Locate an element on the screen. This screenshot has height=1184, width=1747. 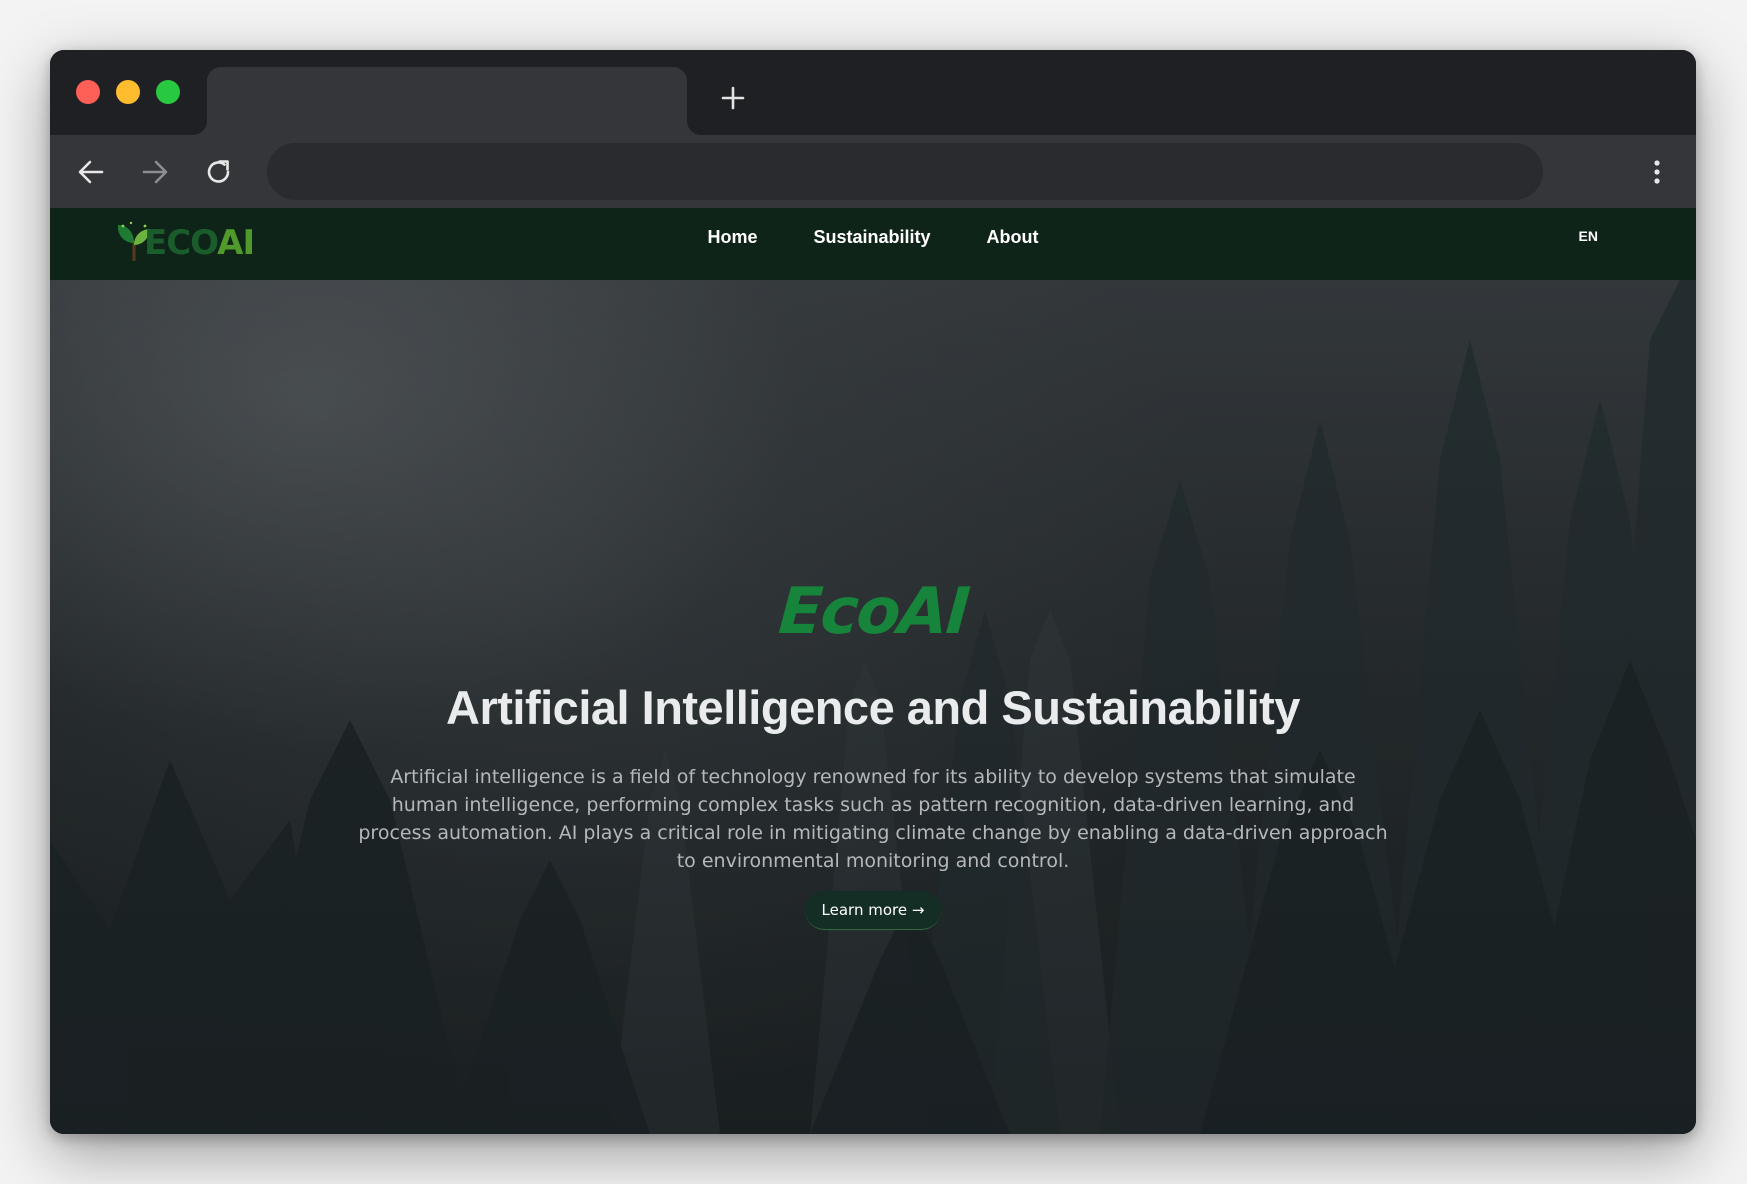
learn-more-button: Learn more → is located at coordinates (873, 910).